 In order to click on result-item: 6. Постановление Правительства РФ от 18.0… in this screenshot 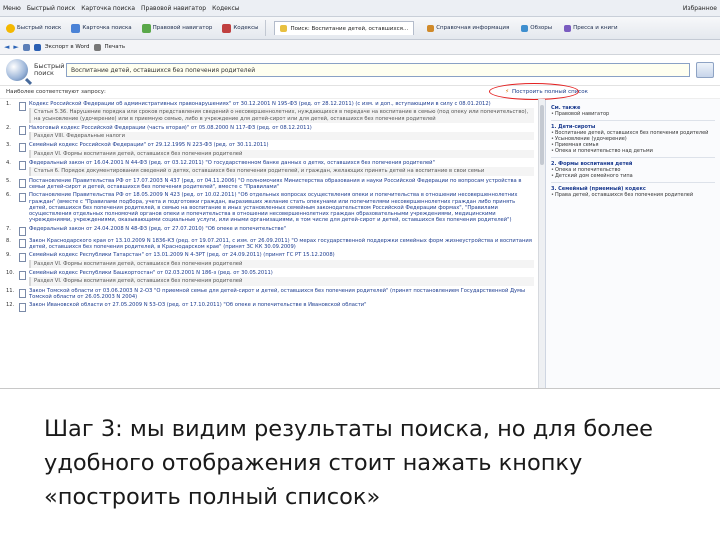, I will do `click(270, 207)`.